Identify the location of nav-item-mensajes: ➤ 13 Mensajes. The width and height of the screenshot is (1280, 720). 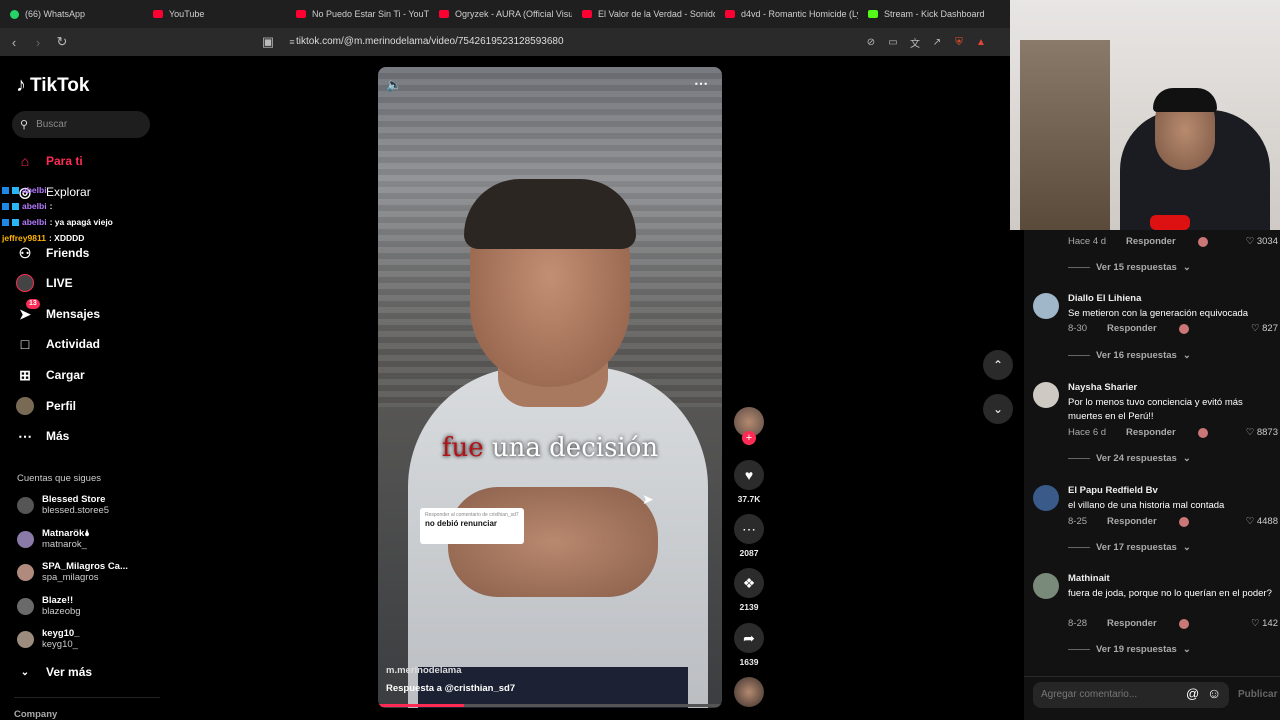
(58, 311).